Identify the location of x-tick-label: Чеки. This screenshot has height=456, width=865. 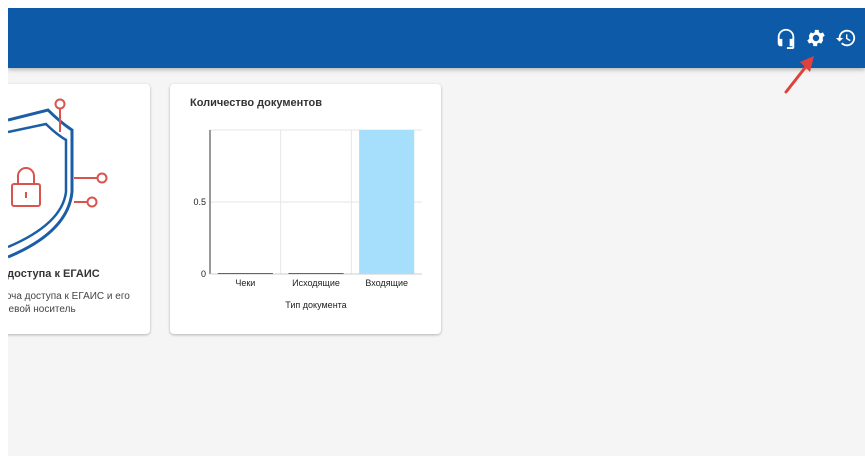
(245, 283).